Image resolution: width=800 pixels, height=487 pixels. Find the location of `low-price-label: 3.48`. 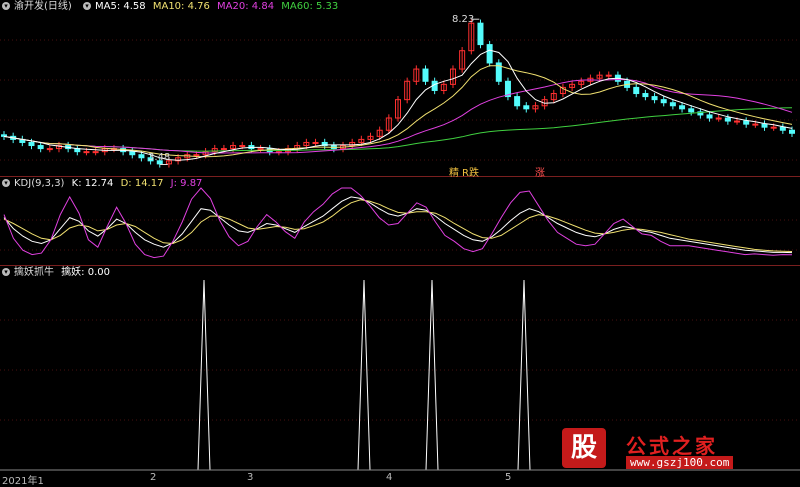

low-price-label: 3.48 is located at coordinates (159, 157).